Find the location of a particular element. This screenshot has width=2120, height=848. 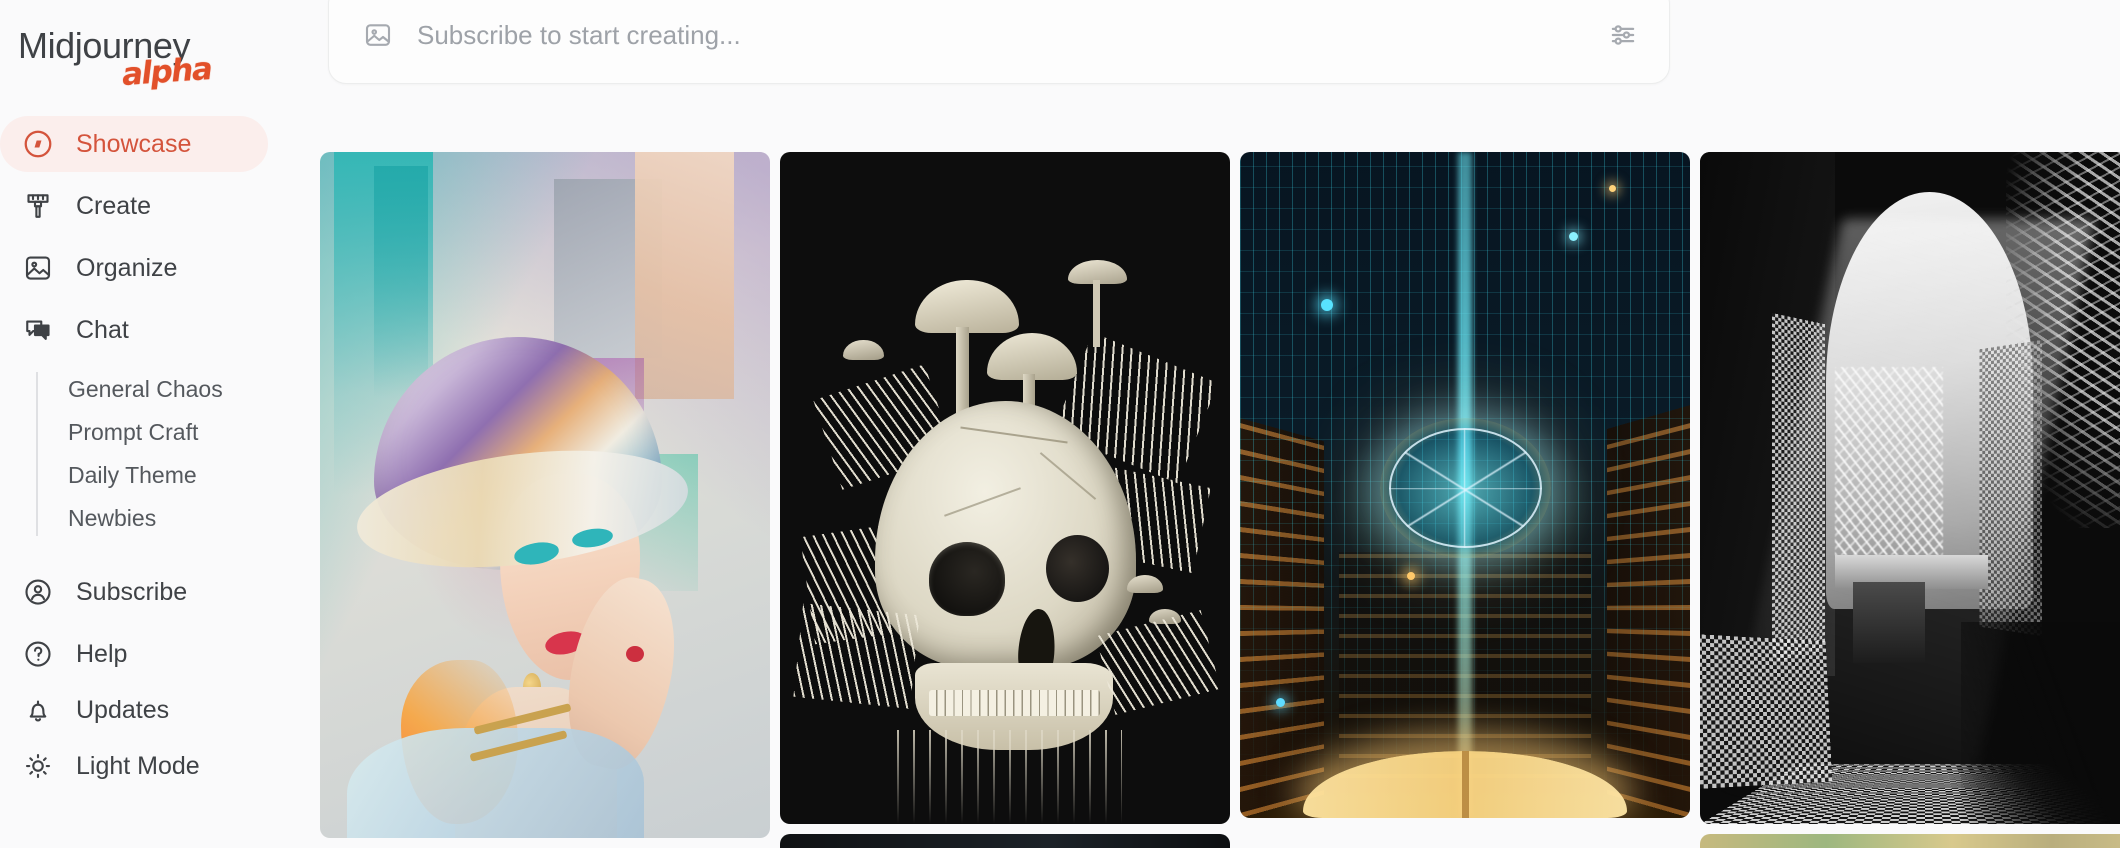

sidebar-item-label: Subscribe is located at coordinates (132, 591).